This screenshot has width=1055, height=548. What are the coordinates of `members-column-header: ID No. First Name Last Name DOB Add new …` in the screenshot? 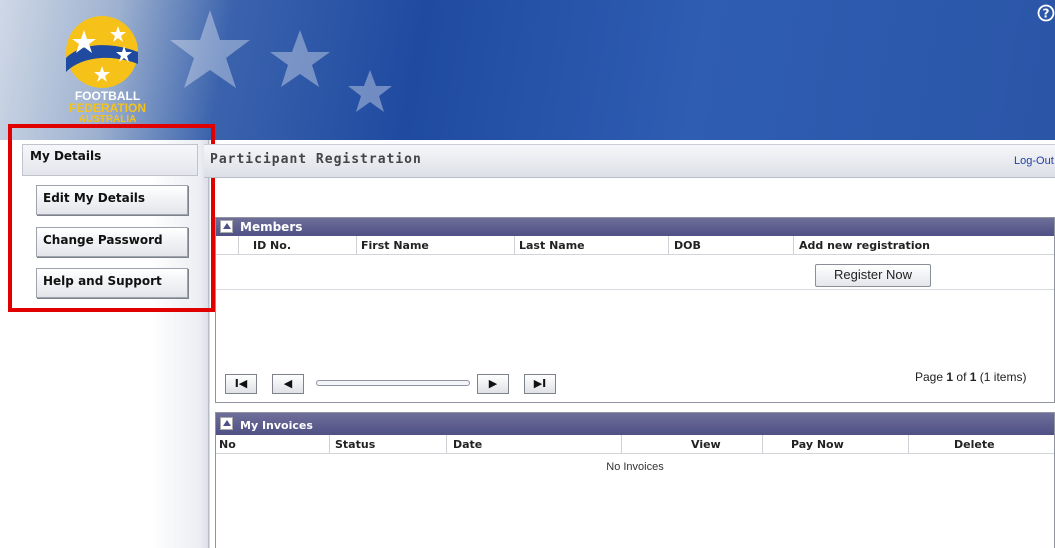 It's located at (635, 245).